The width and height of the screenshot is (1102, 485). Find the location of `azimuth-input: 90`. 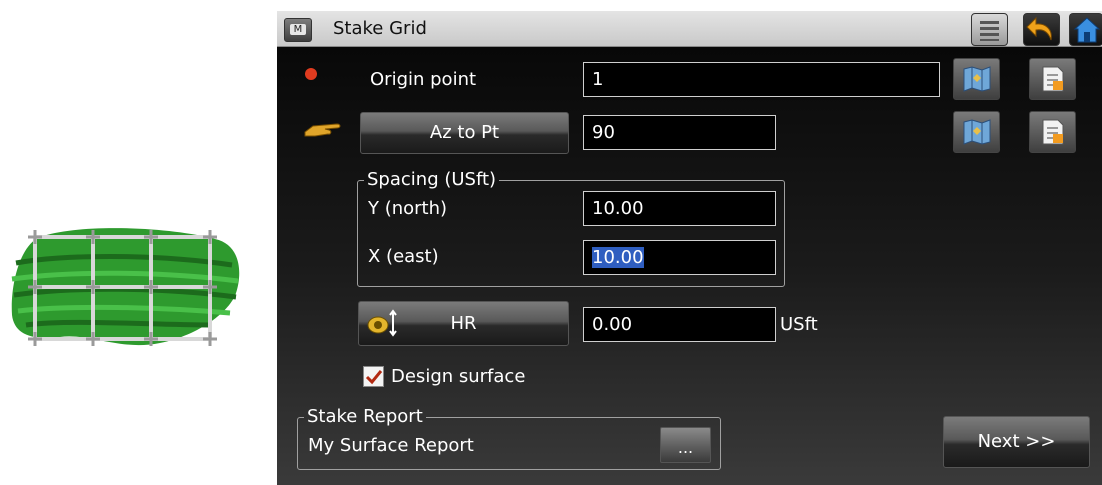

azimuth-input: 90 is located at coordinates (679, 132).